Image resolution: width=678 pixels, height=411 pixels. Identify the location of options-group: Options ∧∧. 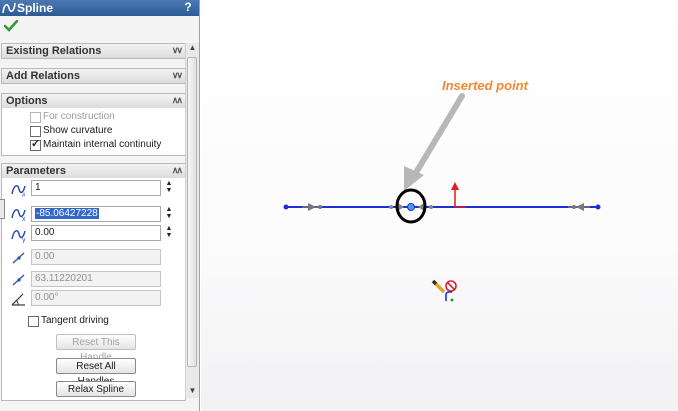
(93, 101).